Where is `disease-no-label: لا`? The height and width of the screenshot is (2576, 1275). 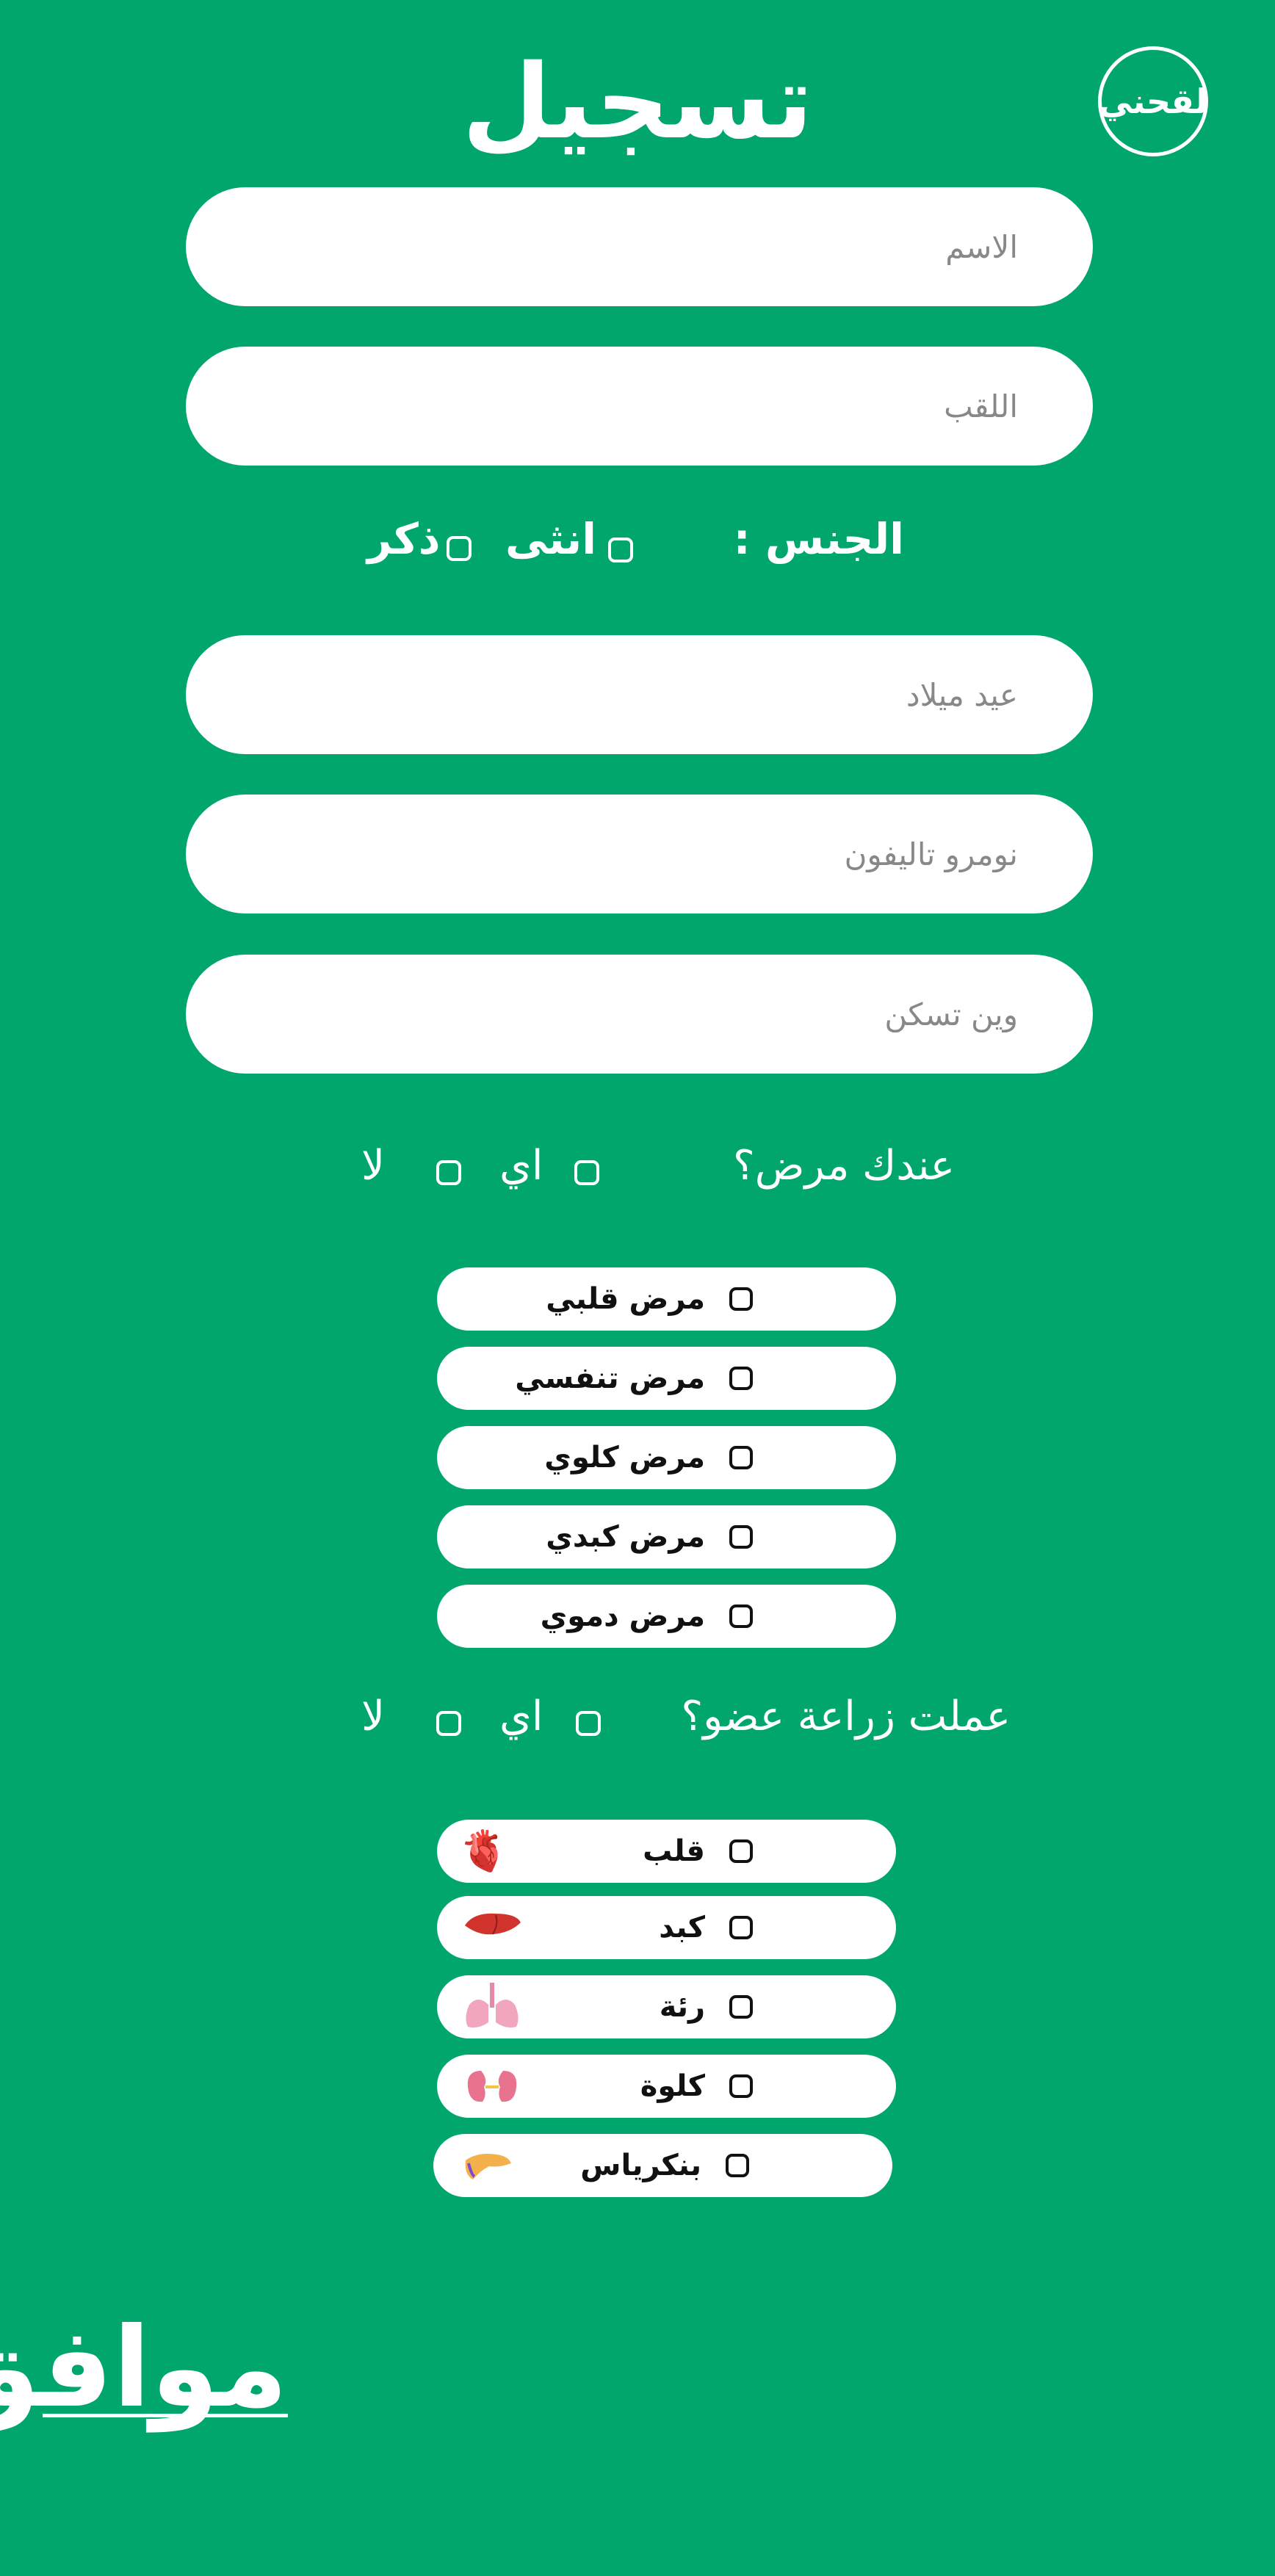
disease-no-label: لا is located at coordinates (373, 1166).